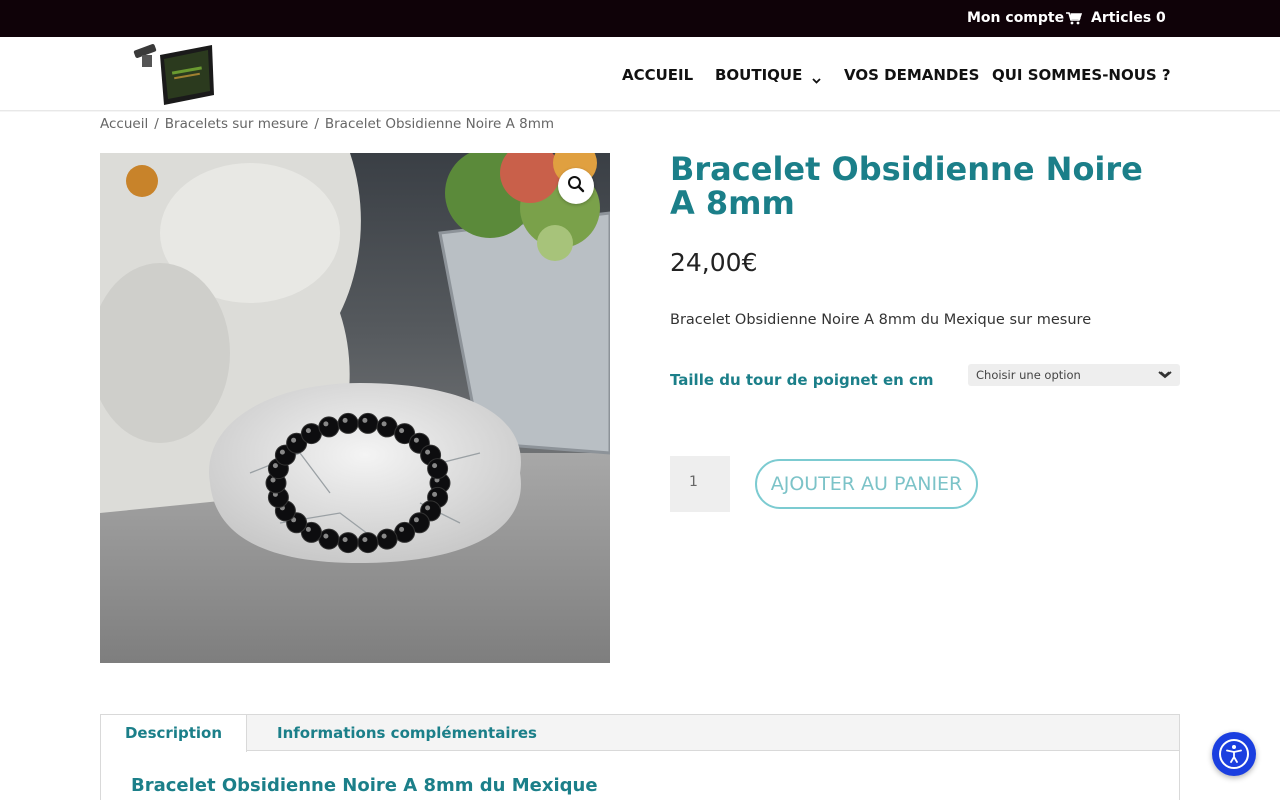 The image size is (1280, 800). I want to click on wrist-size-select: Choisir une option, so click(1074, 375).